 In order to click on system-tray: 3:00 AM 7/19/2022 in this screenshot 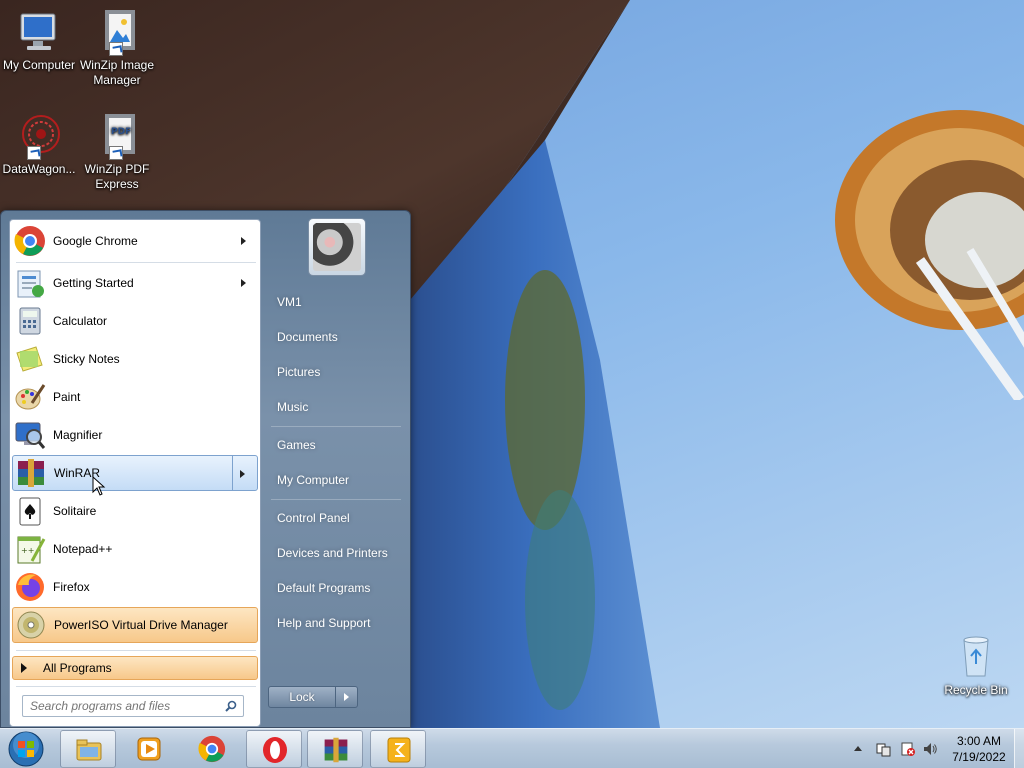, I will do `click(929, 748)`.